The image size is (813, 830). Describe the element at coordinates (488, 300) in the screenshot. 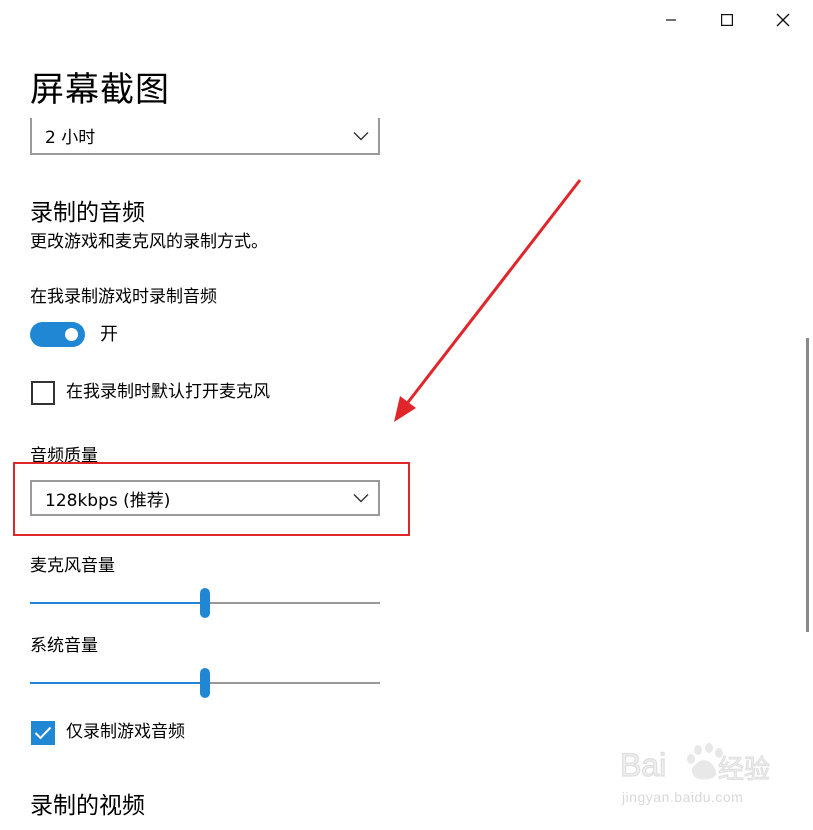

I see `annotation-arrow-icon` at that location.